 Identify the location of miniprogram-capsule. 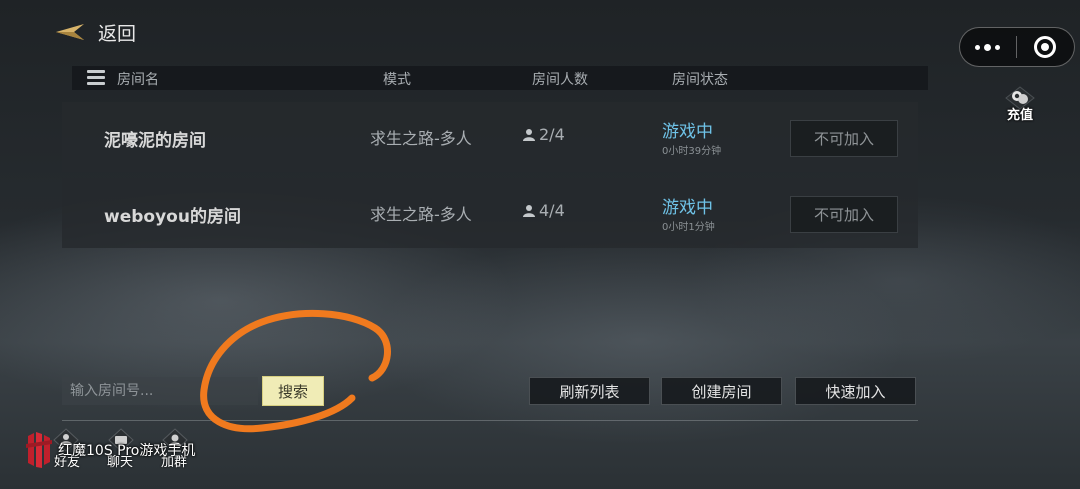
(1017, 47).